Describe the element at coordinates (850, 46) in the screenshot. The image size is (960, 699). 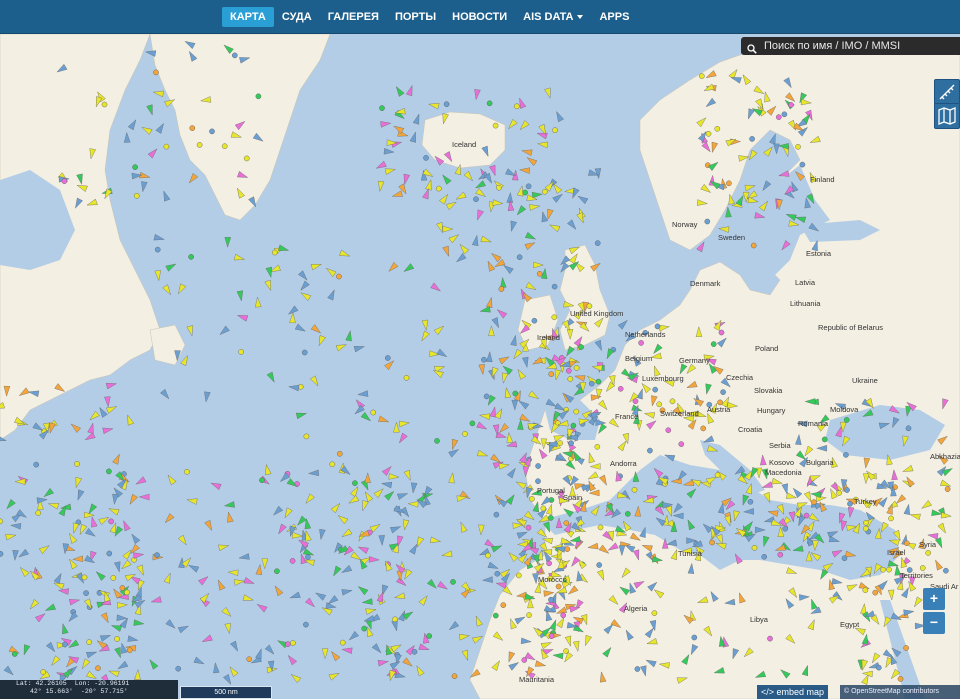
I see `search-box` at that location.